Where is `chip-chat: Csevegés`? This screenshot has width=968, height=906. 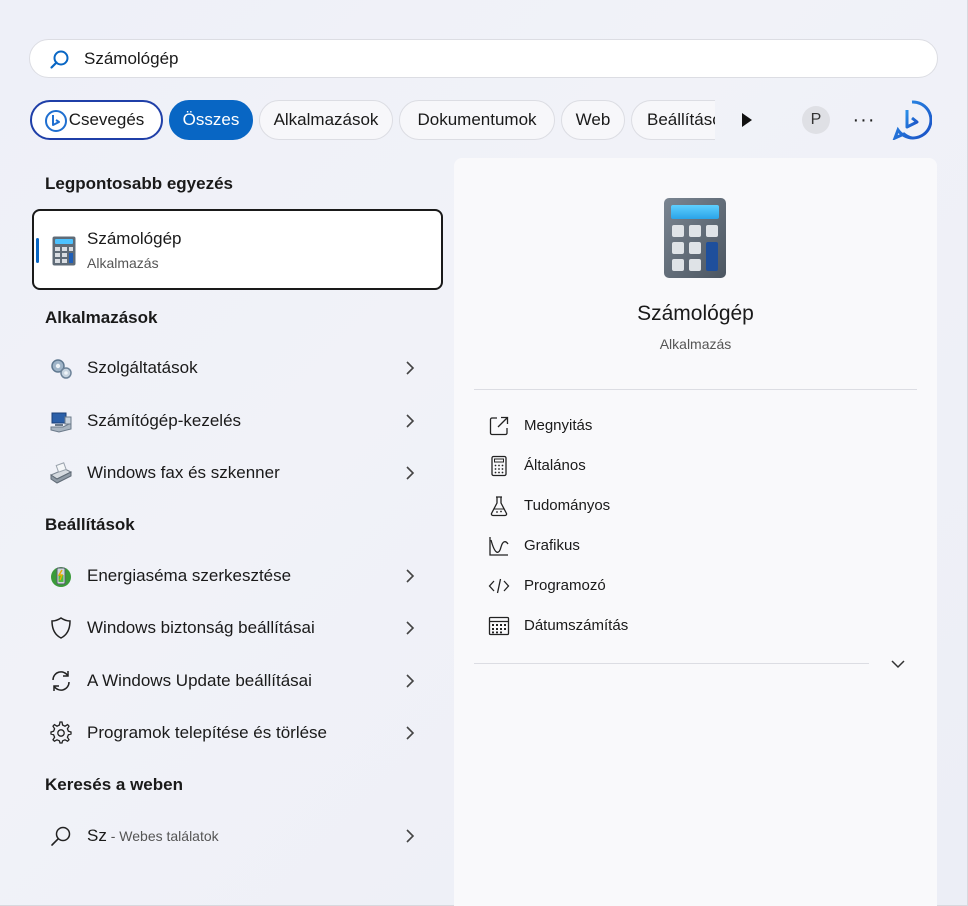 chip-chat: Csevegés is located at coordinates (96, 120).